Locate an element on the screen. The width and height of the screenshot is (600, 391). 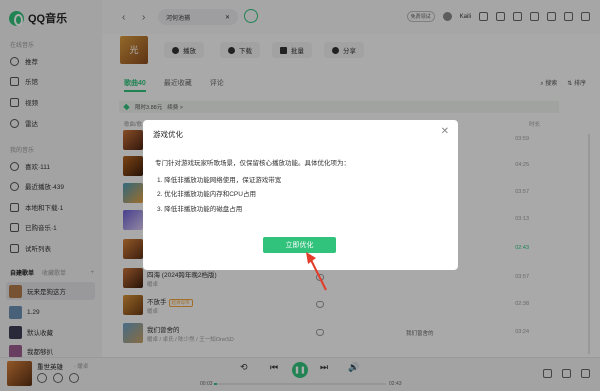
red-pointer-arrow-icon is located at coordinates (316, 271).